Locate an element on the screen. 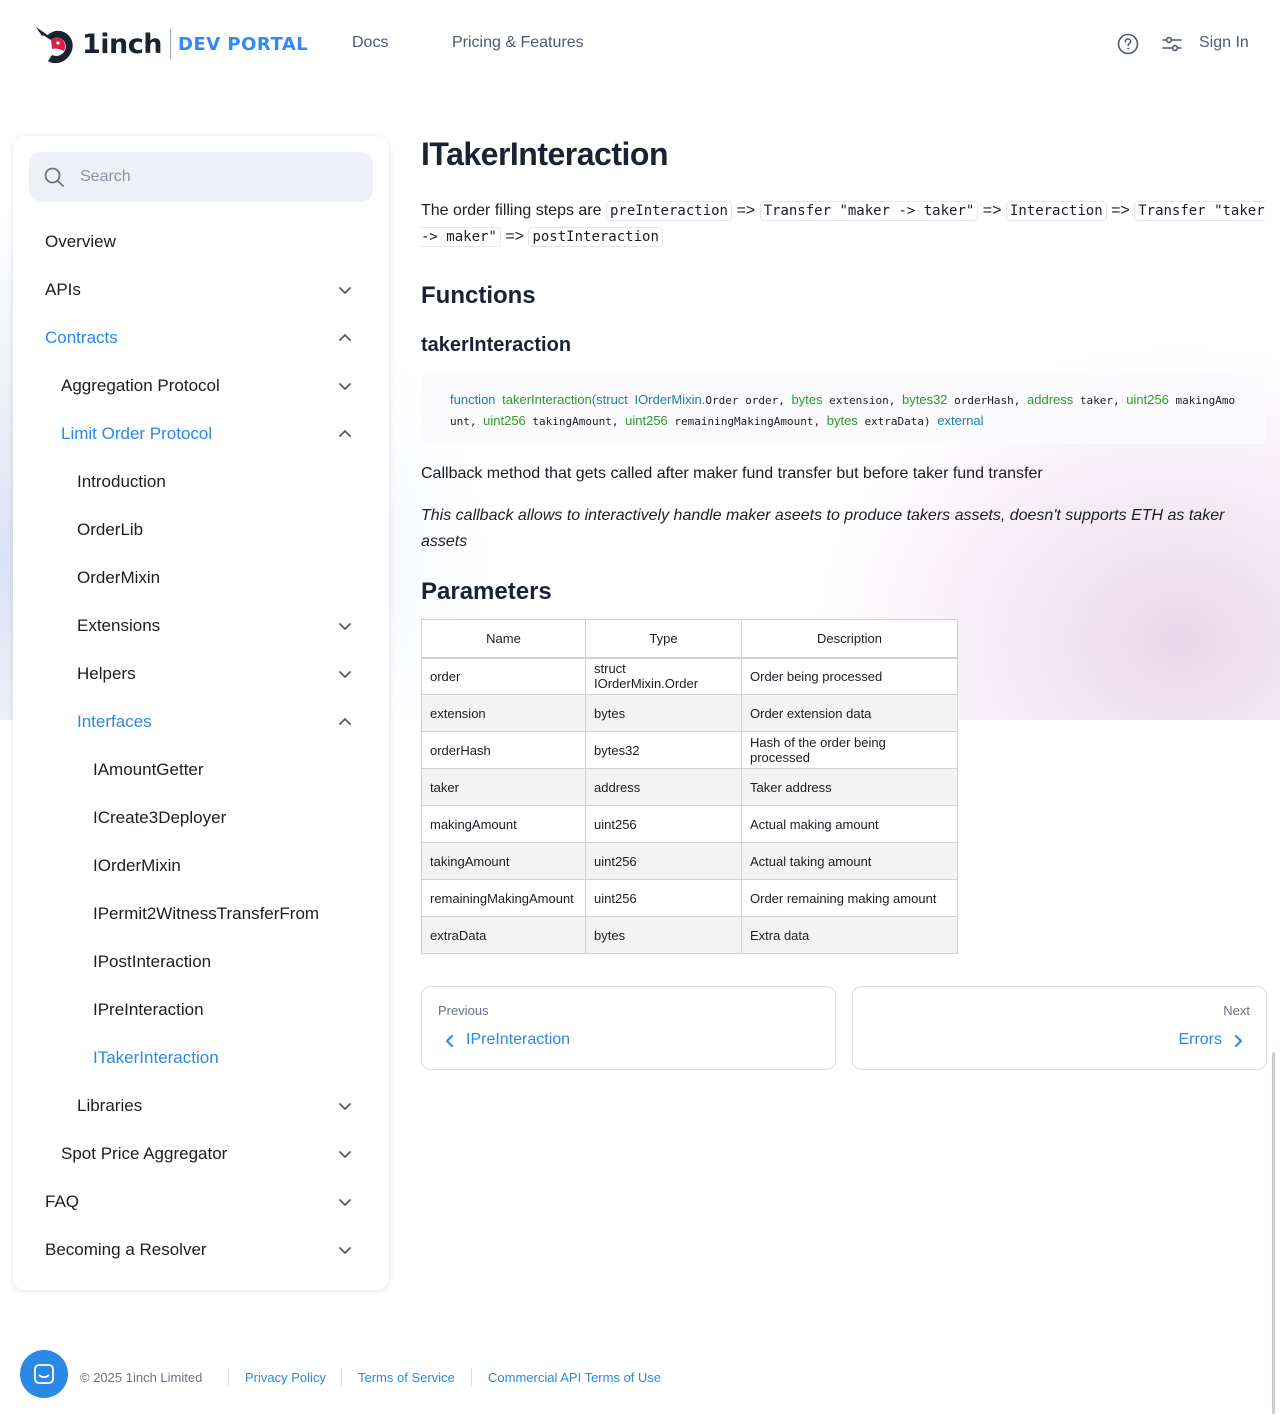 This screenshot has height=1418, width=1280. param-name-cell: taker is located at coordinates (503, 787).